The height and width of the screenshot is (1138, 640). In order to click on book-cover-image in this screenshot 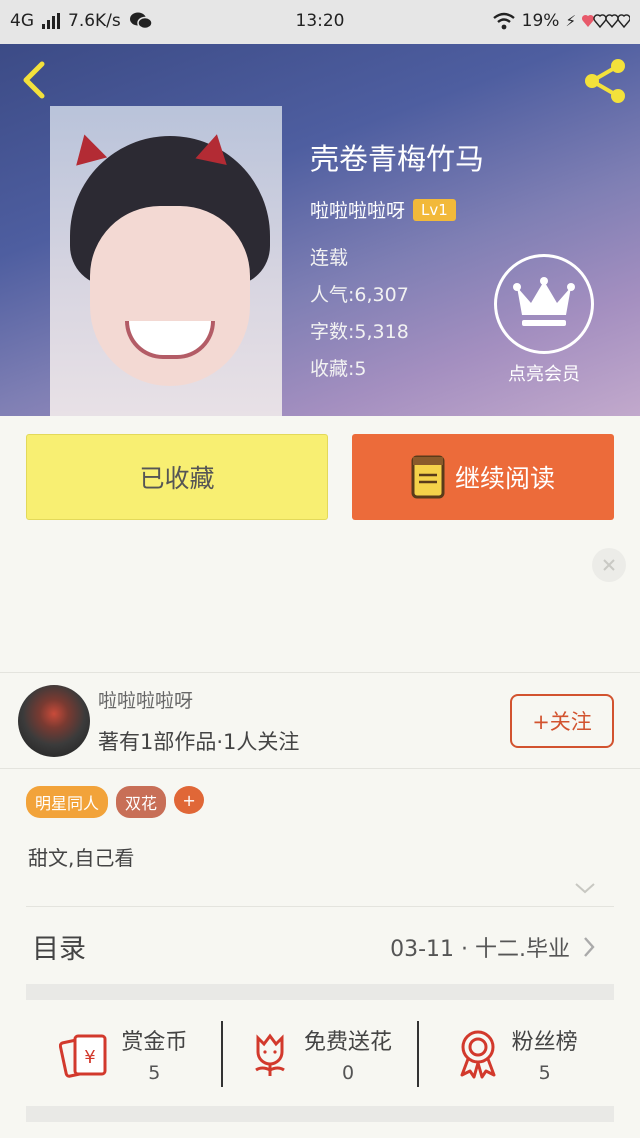, I will do `click(166, 261)`.